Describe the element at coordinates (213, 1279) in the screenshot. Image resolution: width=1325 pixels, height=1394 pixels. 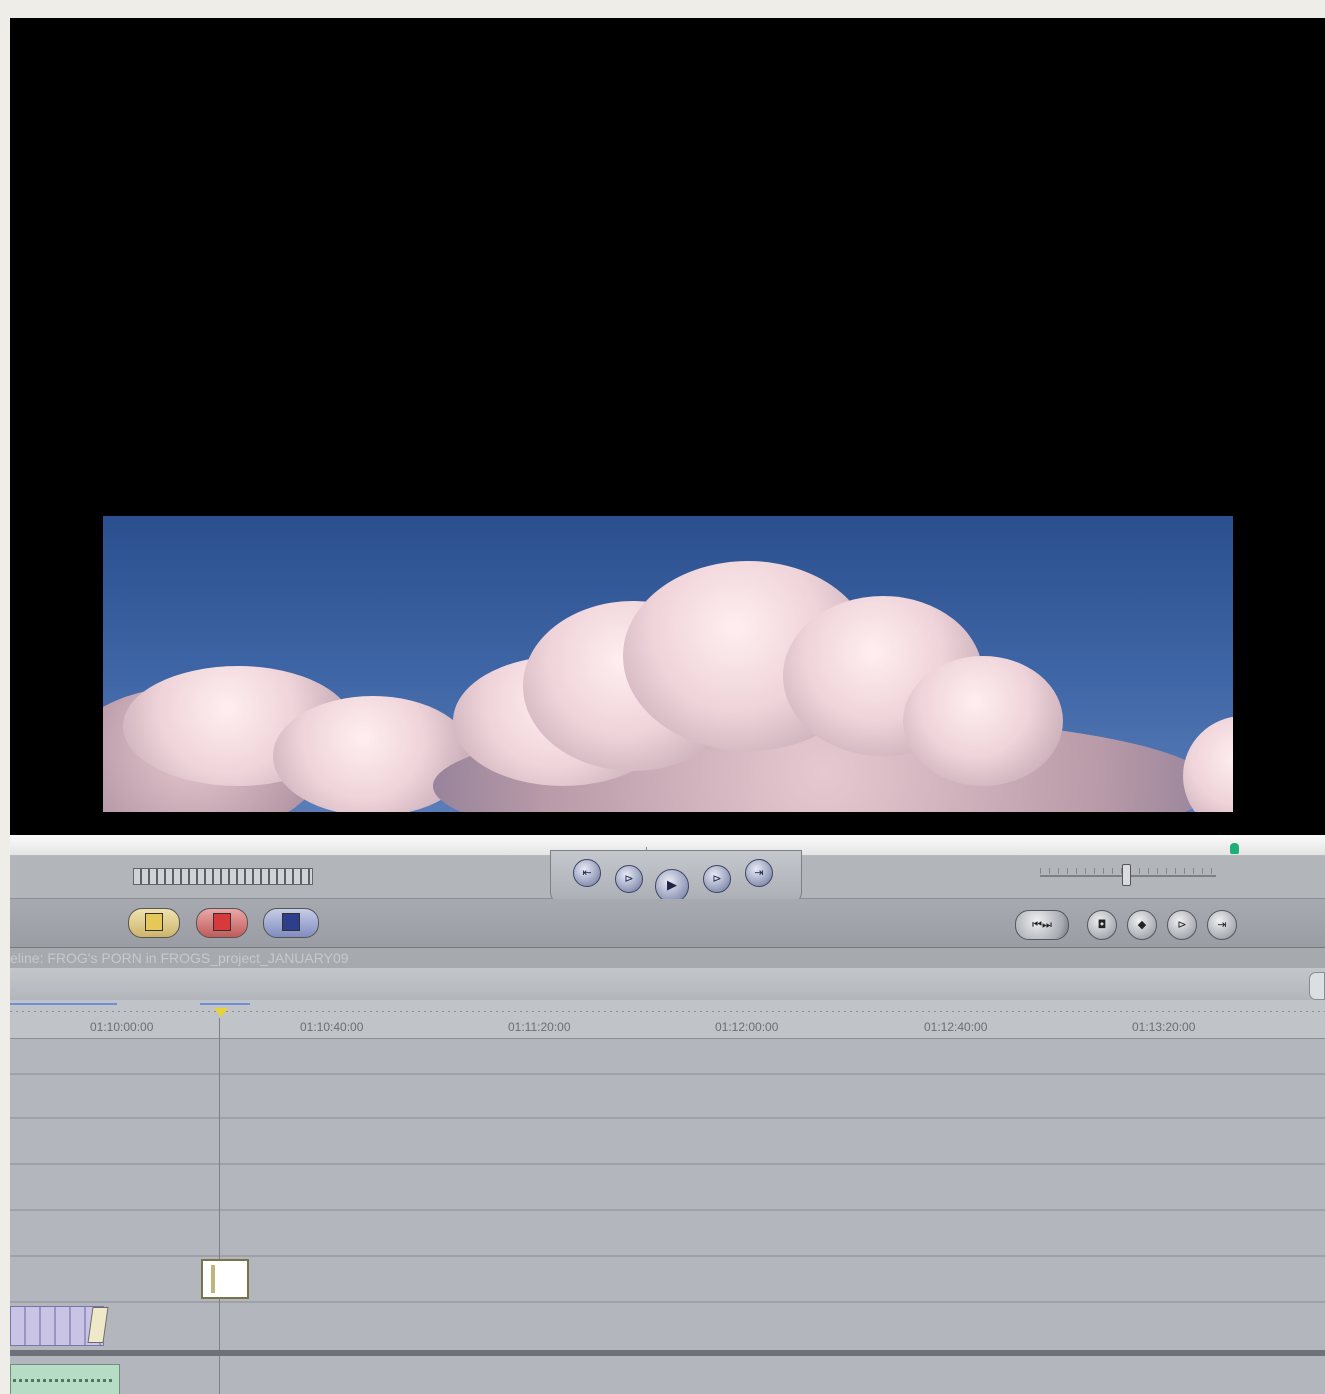
I see `clip-edit-point` at that location.